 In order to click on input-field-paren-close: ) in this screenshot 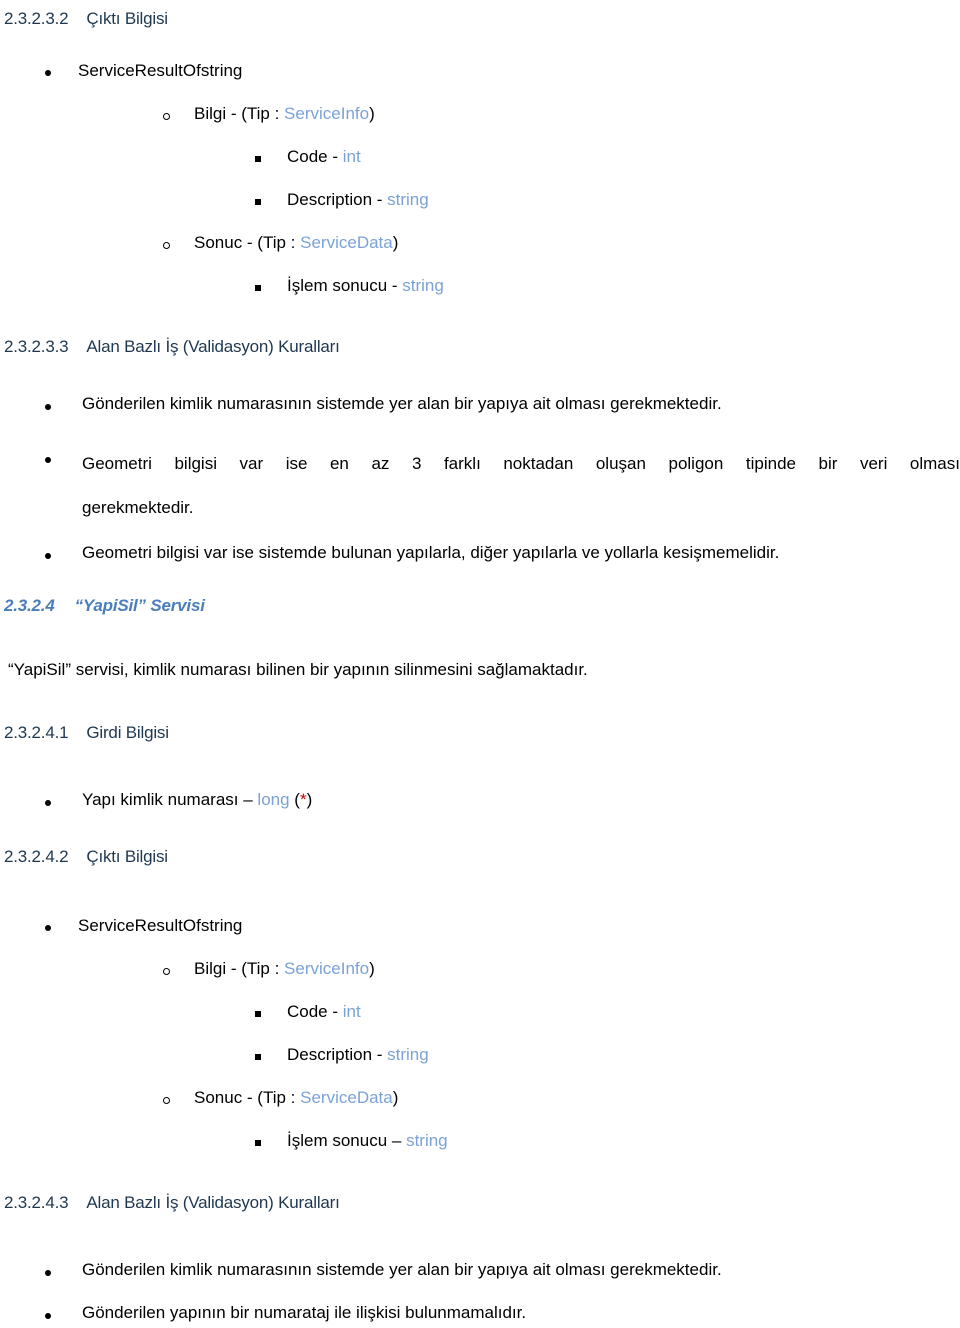, I will do `click(309, 799)`.